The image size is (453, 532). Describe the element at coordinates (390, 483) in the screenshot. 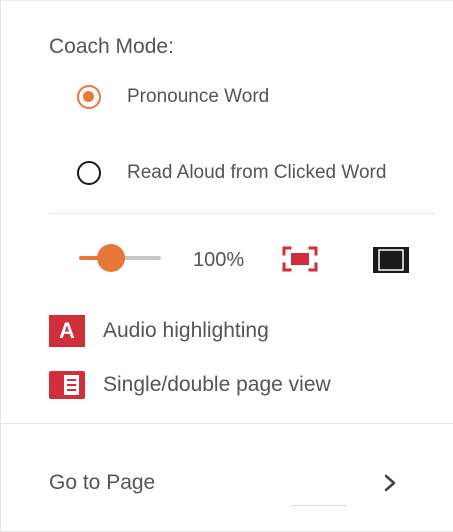

I see `chevron-right-icon` at that location.